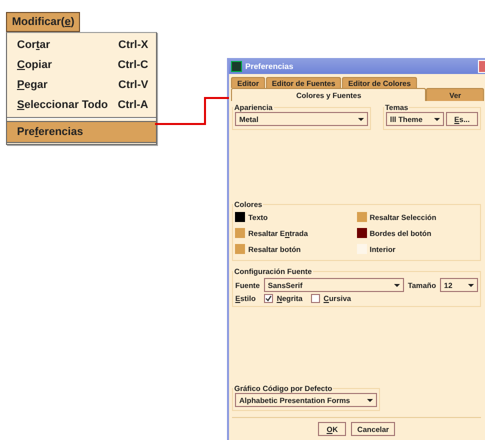 The image size is (485, 440). Describe the element at coordinates (81, 85) in the screenshot. I see `menu-item: Pegar Ctrl-V` at that location.